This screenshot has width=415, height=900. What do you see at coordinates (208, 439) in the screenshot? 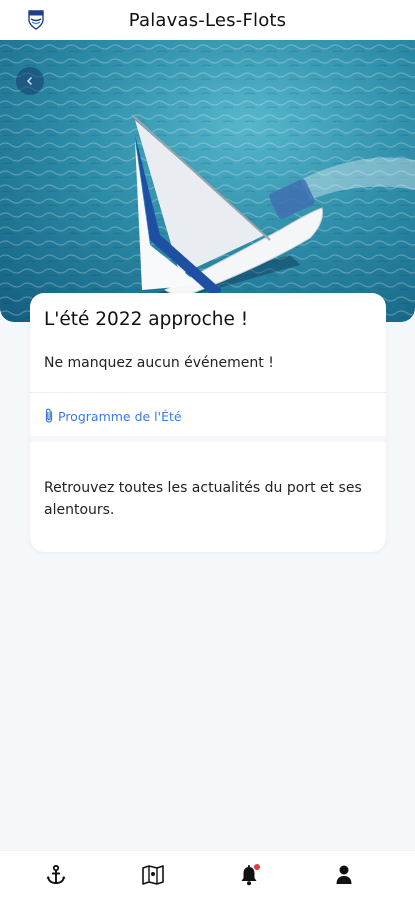
I see `section-separator` at bounding box center [208, 439].